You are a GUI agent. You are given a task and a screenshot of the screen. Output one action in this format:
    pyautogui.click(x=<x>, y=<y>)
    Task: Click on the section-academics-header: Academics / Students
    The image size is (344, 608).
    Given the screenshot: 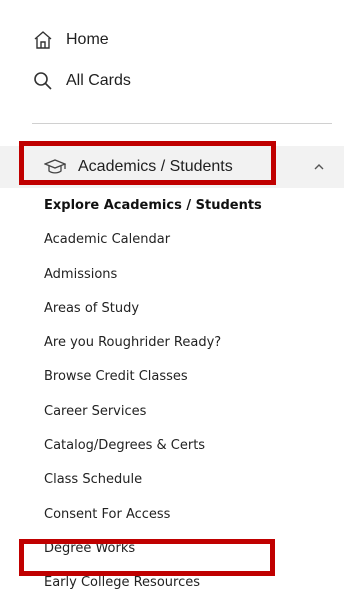 What is the action you would take?
    pyautogui.click(x=172, y=167)
    